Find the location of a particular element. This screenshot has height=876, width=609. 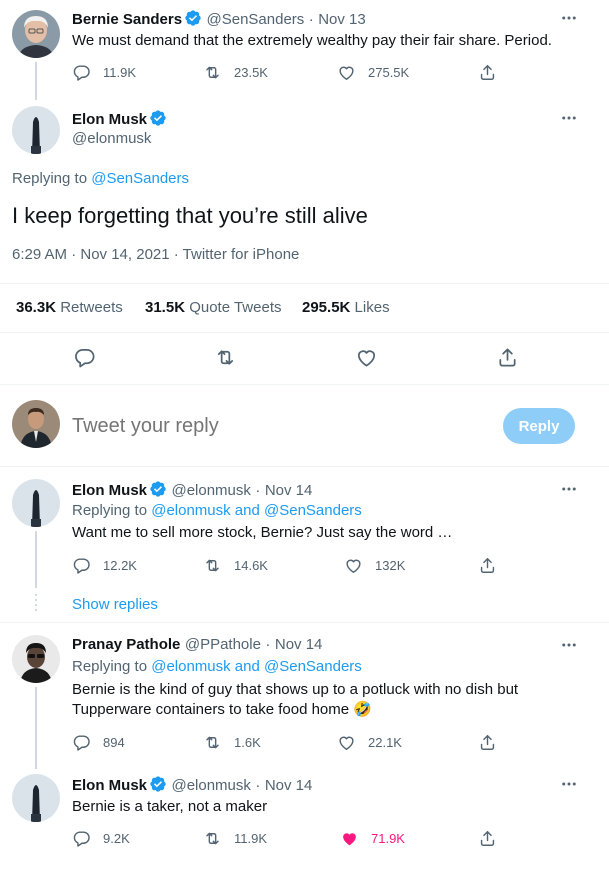

author-name: Pranay Pathole is located at coordinates (126, 644).